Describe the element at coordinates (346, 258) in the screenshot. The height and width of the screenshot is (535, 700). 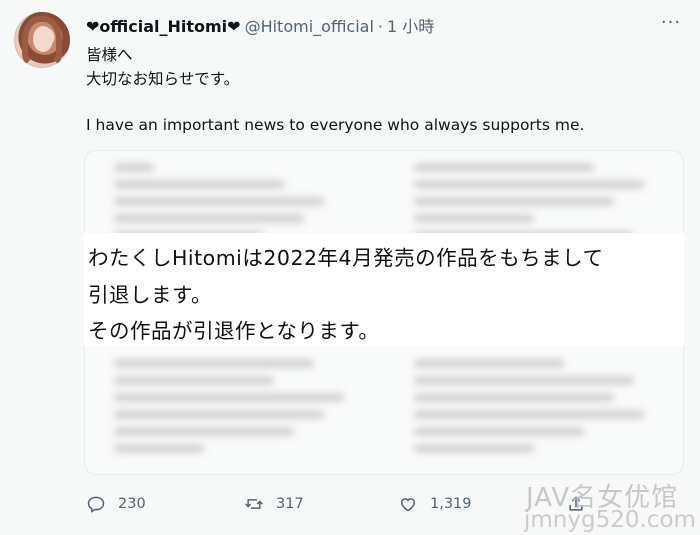
I see `notice-line: わたくしHitomiは2022年4月発売の作品をもちまして` at that location.